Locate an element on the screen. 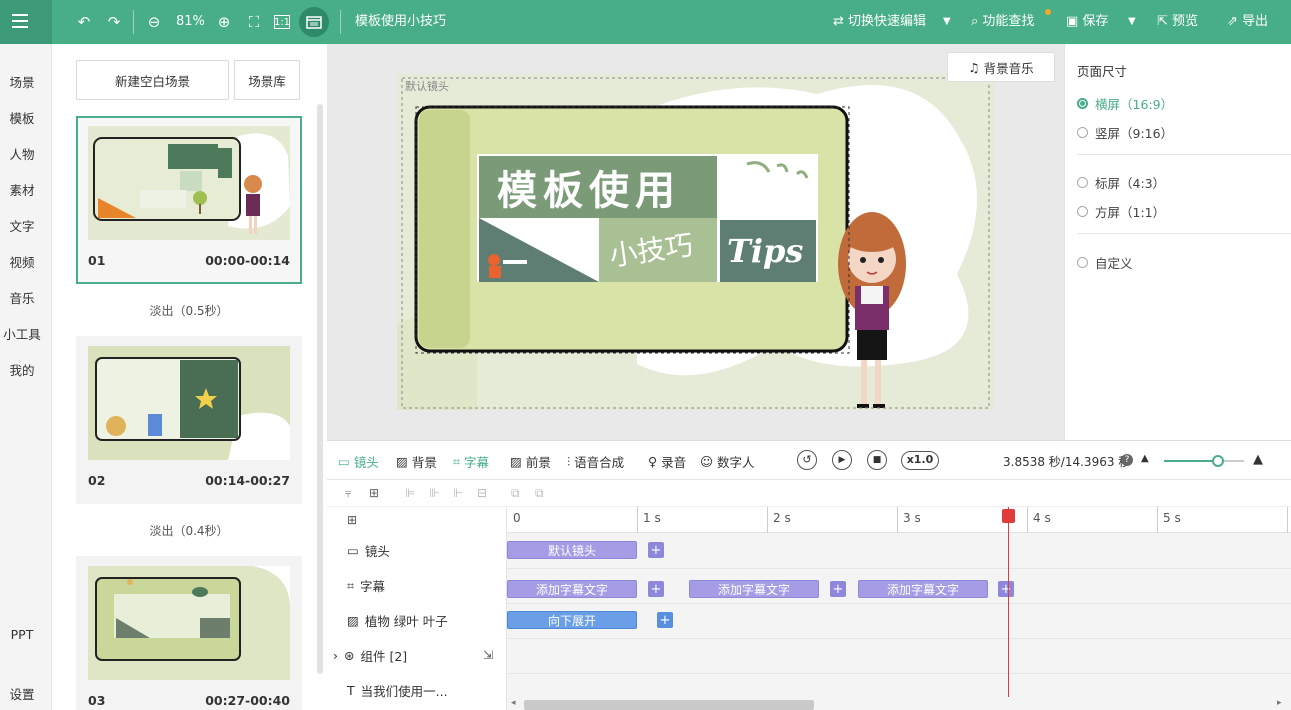  feature-search-button: ⌕ 功能查找 is located at coordinates (1002, 22).